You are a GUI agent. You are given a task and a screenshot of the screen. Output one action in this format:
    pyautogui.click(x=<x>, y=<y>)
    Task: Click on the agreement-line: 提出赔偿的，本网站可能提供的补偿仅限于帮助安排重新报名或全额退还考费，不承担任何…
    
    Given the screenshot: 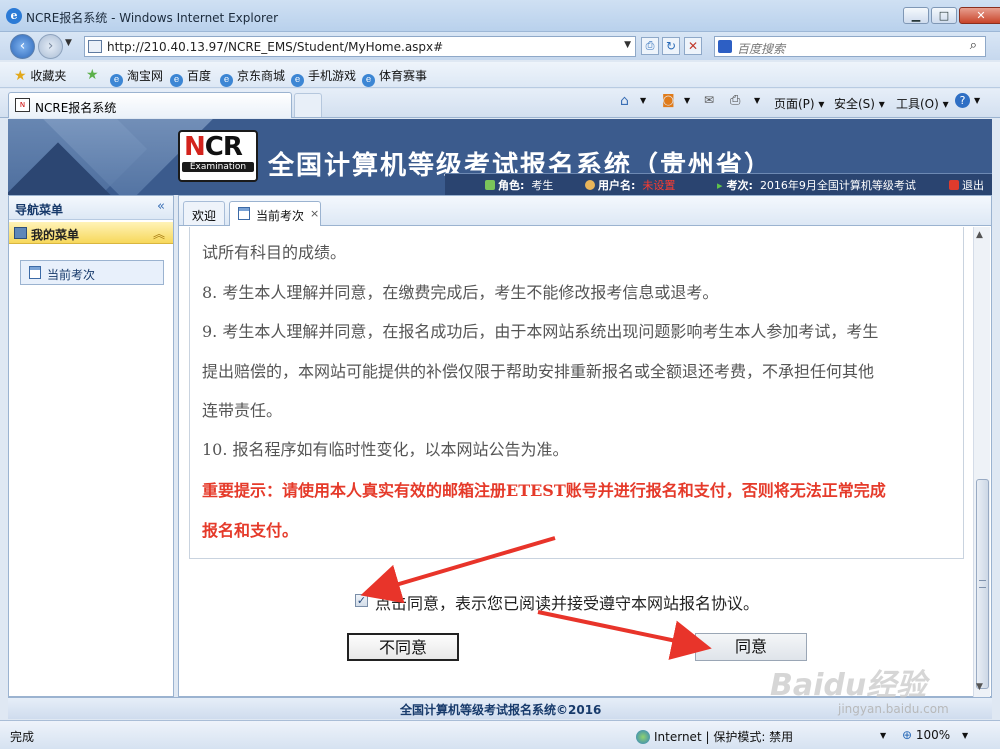 What is the action you would take?
    pyautogui.click(x=538, y=371)
    